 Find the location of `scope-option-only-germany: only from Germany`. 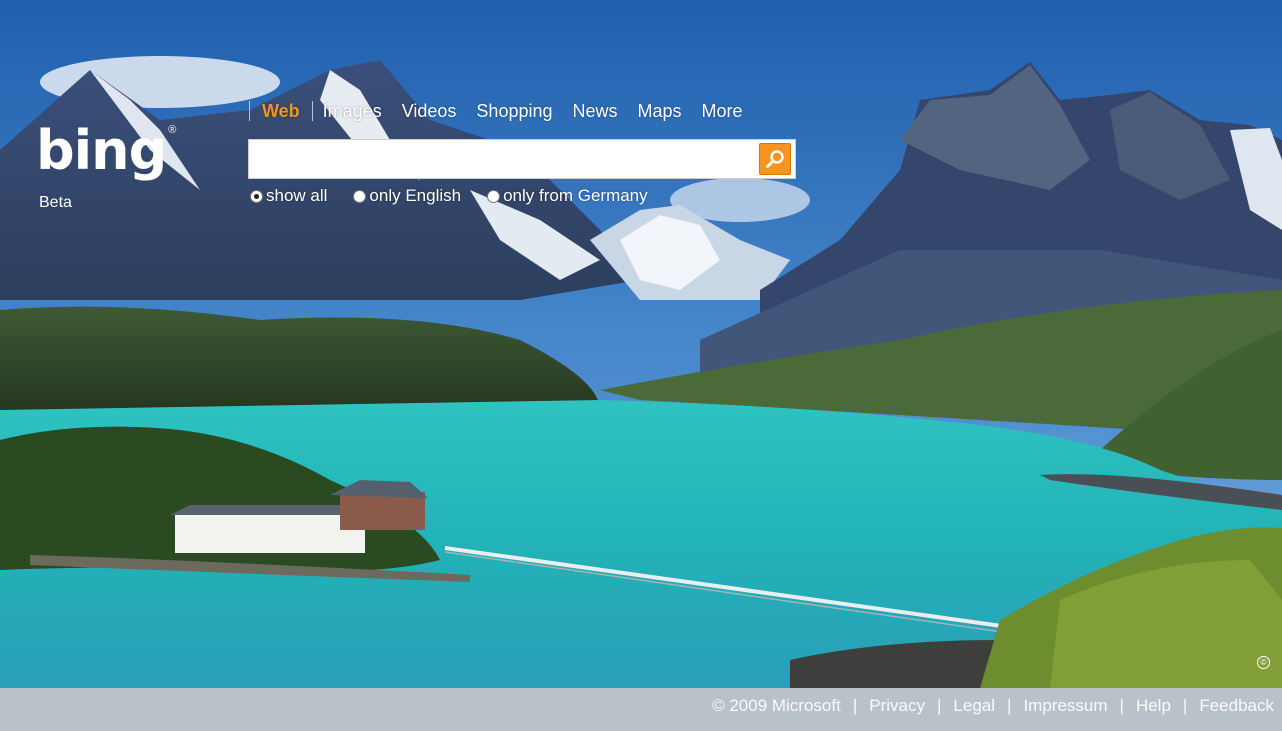

scope-option-only-germany: only from Germany is located at coordinates (567, 196).